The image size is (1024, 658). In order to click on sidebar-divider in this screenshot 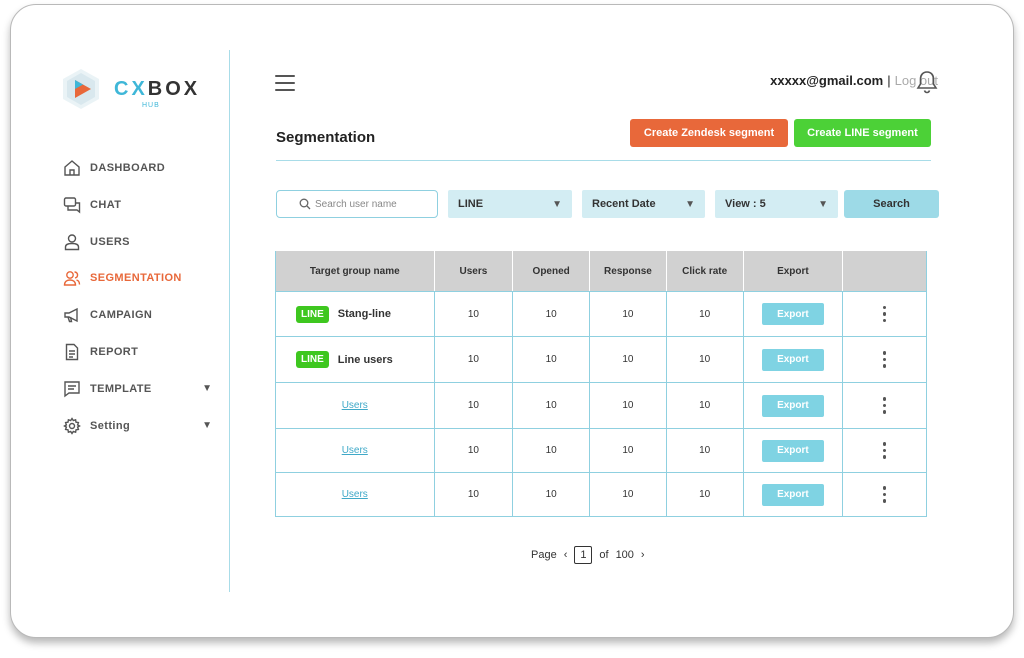, I will do `click(229, 321)`.